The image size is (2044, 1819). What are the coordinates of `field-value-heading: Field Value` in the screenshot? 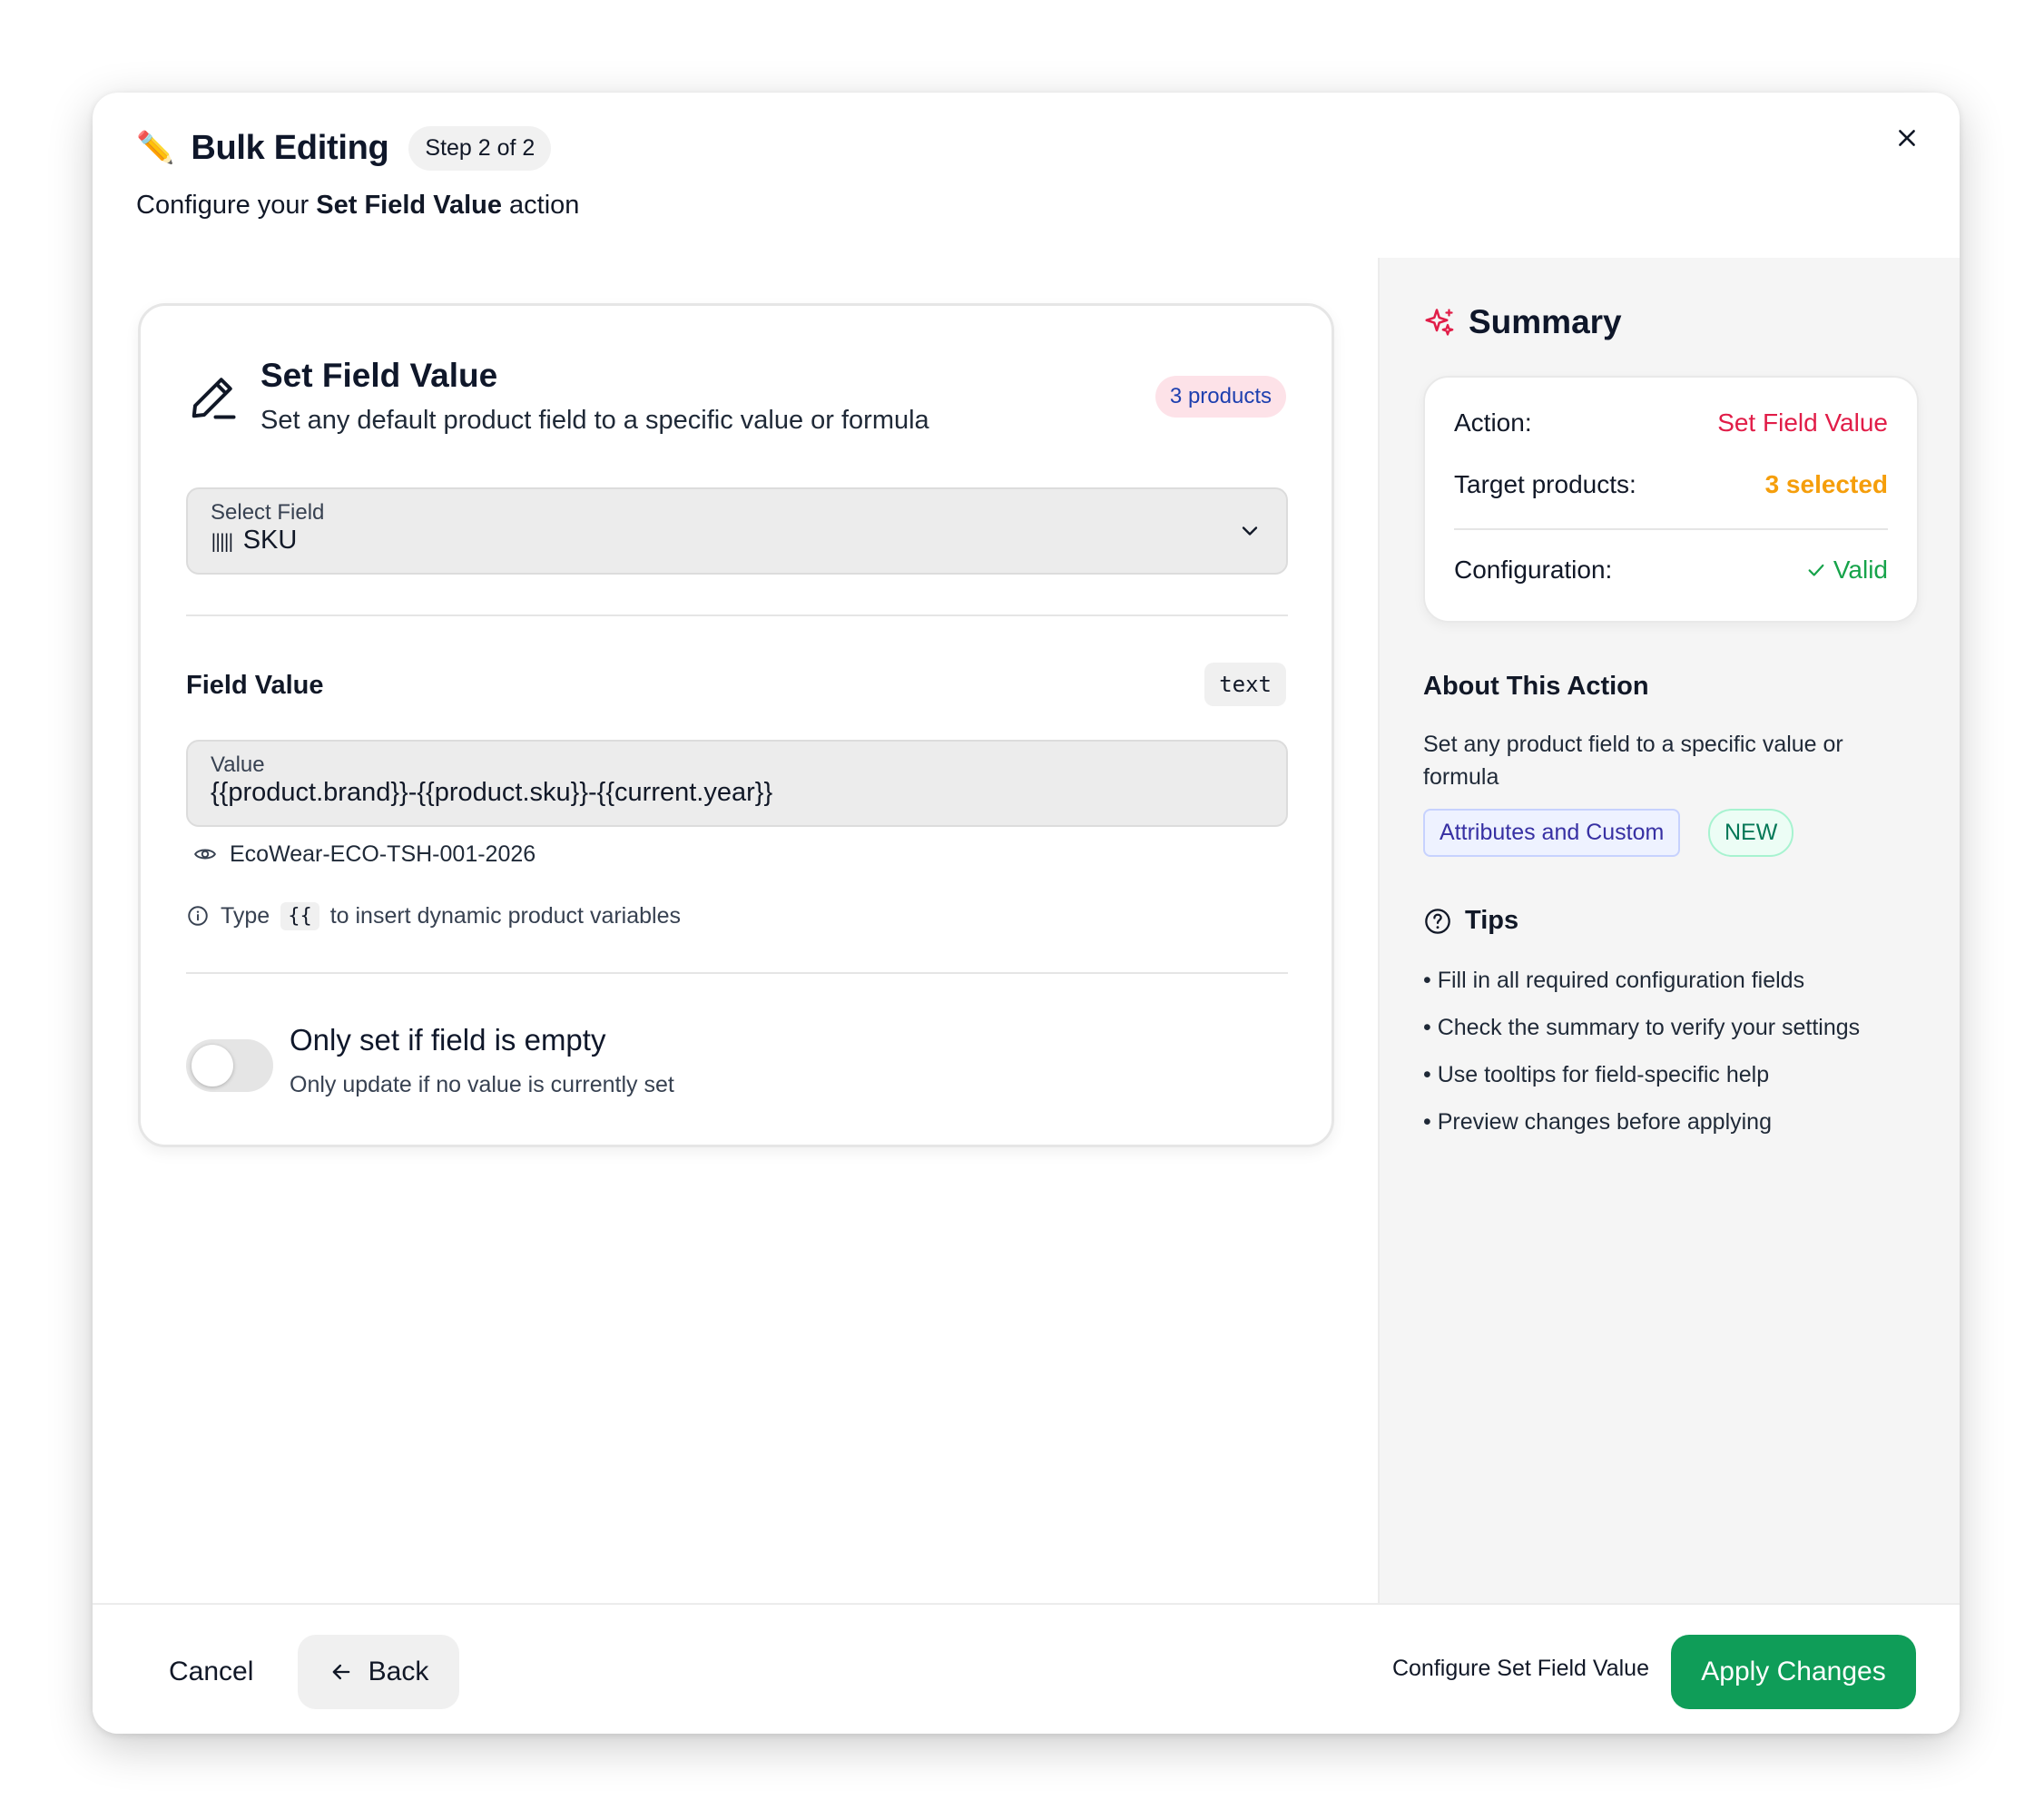 It's located at (255, 685).